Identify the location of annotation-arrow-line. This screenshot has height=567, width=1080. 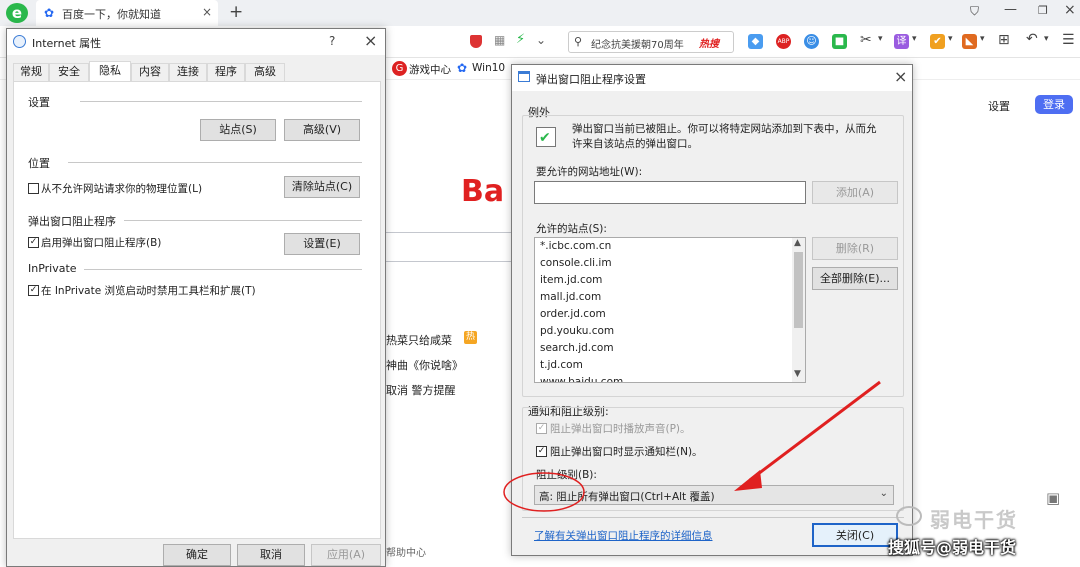
(815, 431).